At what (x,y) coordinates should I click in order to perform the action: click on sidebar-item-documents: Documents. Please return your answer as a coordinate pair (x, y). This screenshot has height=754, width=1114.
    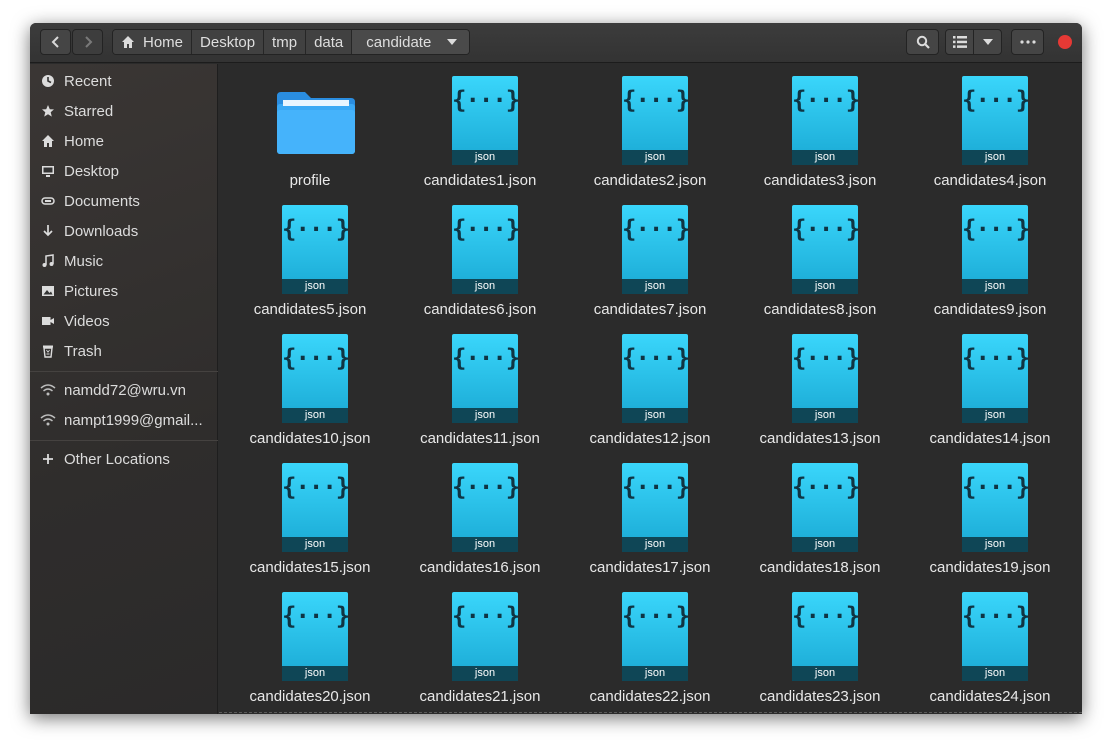
    Looking at the image, I should click on (124, 201).